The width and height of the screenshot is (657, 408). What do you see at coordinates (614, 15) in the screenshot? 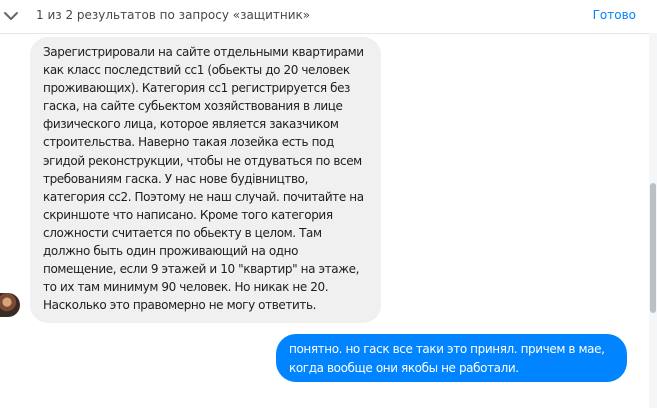
I see `done-button: Готово` at bounding box center [614, 15].